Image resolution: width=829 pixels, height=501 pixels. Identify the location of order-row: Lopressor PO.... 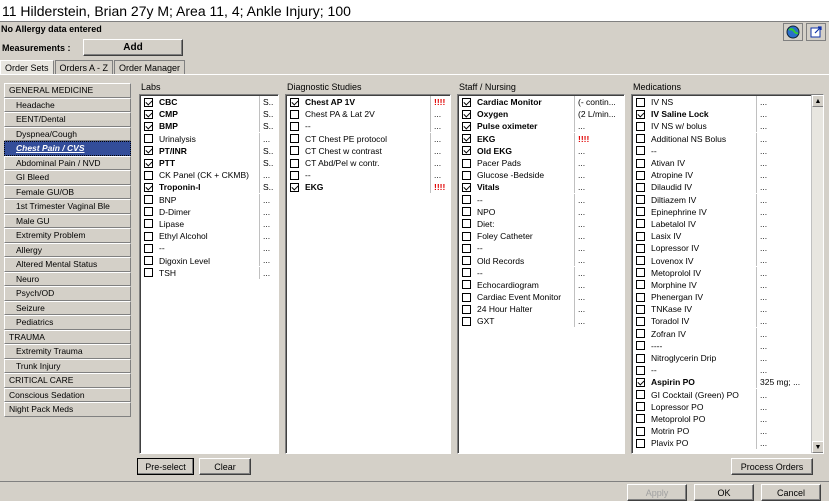
(727, 406).